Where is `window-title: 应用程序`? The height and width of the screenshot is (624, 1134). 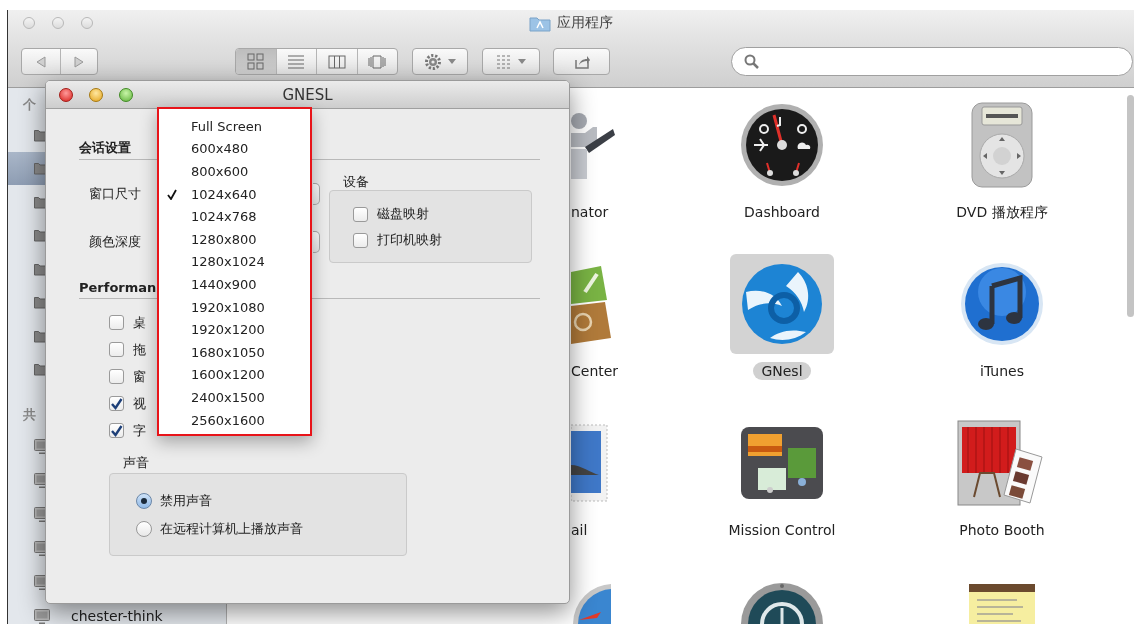
window-title: 应用程序 is located at coordinates (585, 23).